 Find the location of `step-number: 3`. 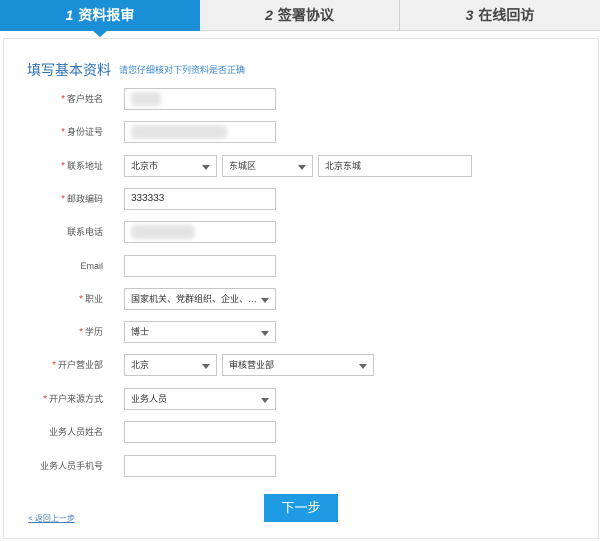

step-number: 3 is located at coordinates (469, 15).